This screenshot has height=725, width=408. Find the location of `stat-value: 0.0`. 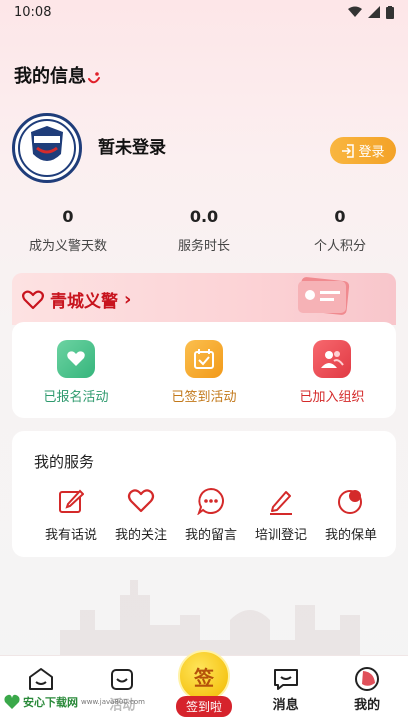

stat-value: 0.0 is located at coordinates (204, 216).